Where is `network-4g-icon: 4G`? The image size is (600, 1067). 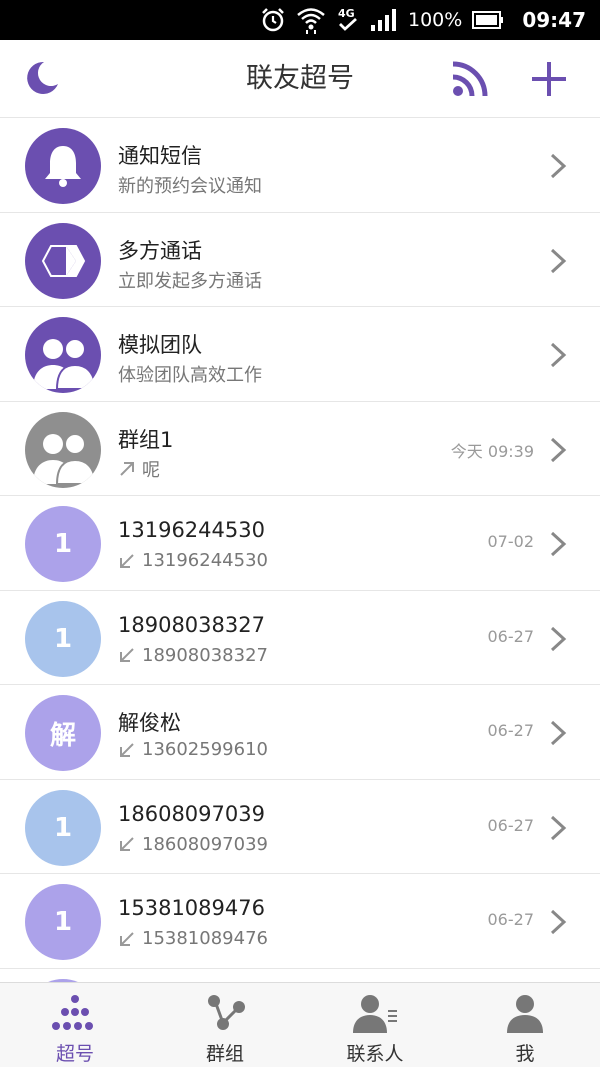 network-4g-icon: 4G is located at coordinates (348, 20).